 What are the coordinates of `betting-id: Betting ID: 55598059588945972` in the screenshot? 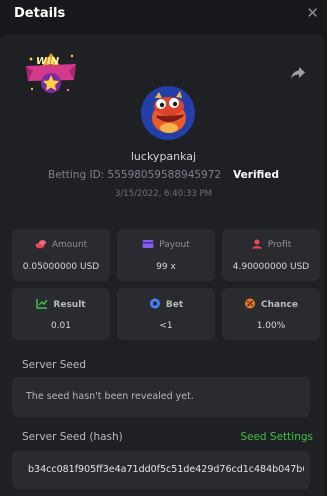 It's located at (135, 175).